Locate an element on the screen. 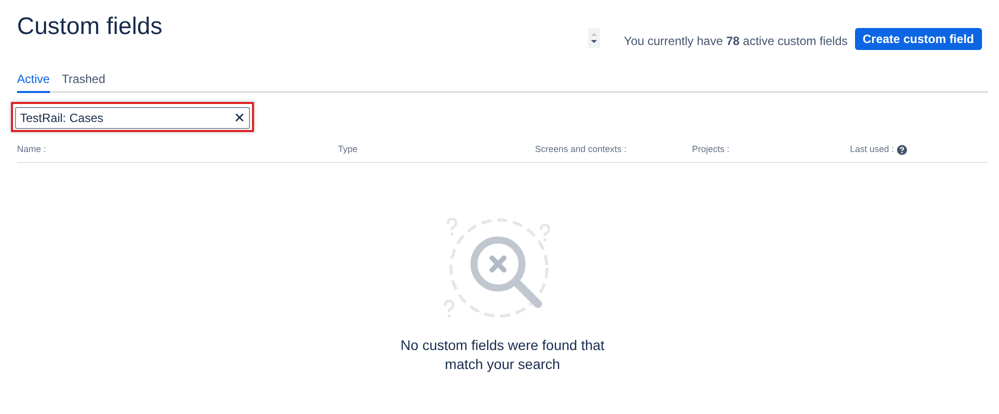 This screenshot has height=414, width=999. custom-field-count: You currently have 78 active custom fields is located at coordinates (736, 41).